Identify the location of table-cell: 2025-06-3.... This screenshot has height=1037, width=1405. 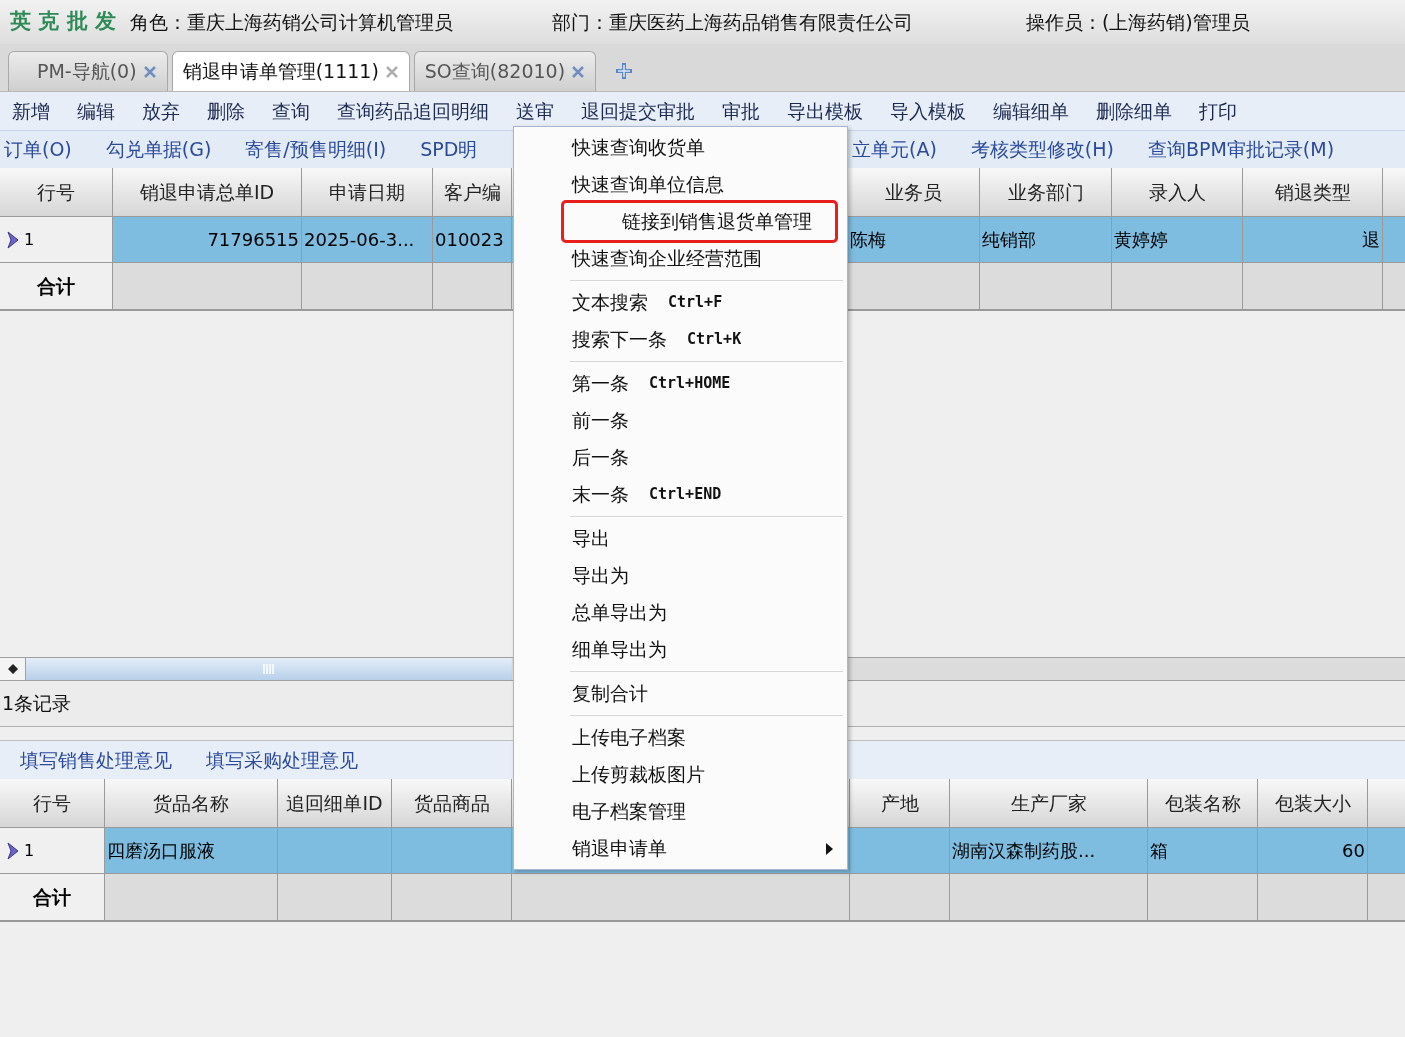
(367, 240).